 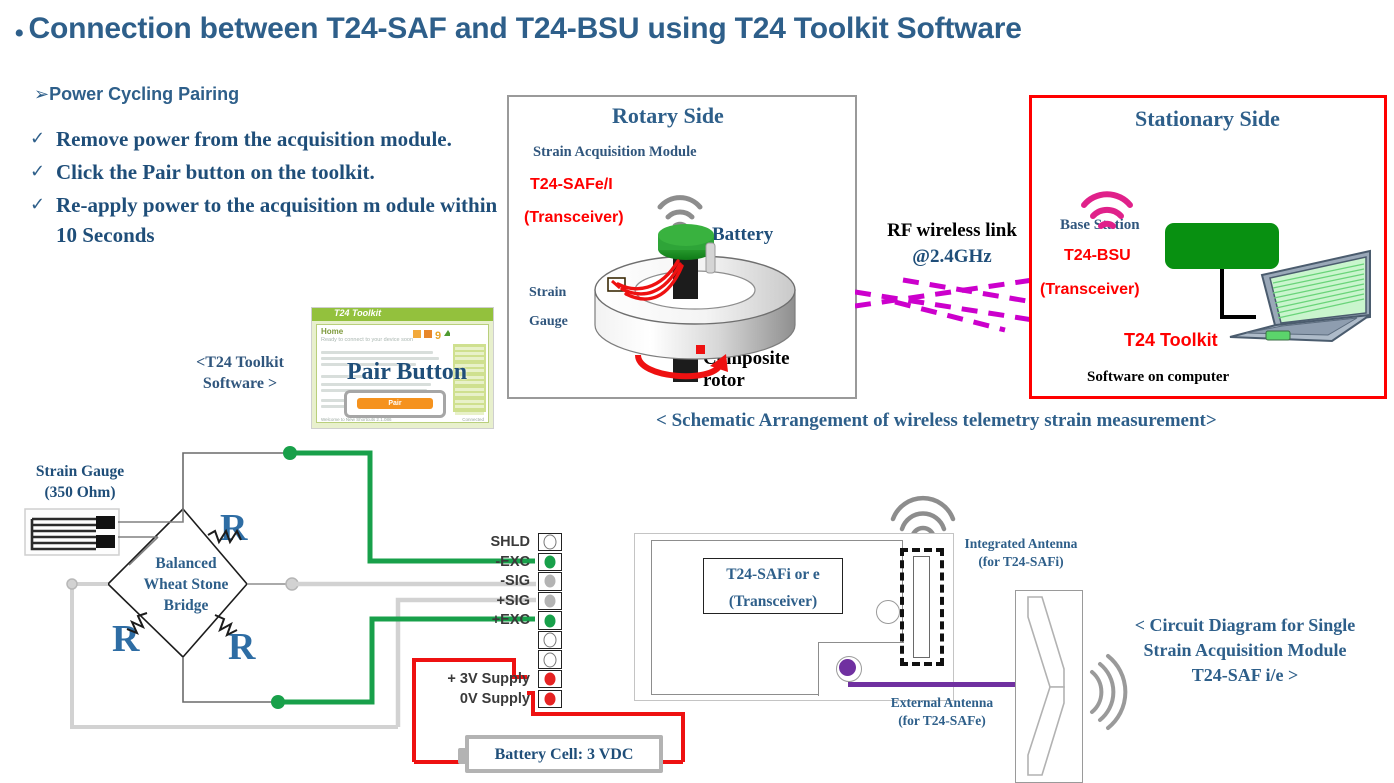 I want to click on antenna-connector-dot, so click(x=847, y=667).